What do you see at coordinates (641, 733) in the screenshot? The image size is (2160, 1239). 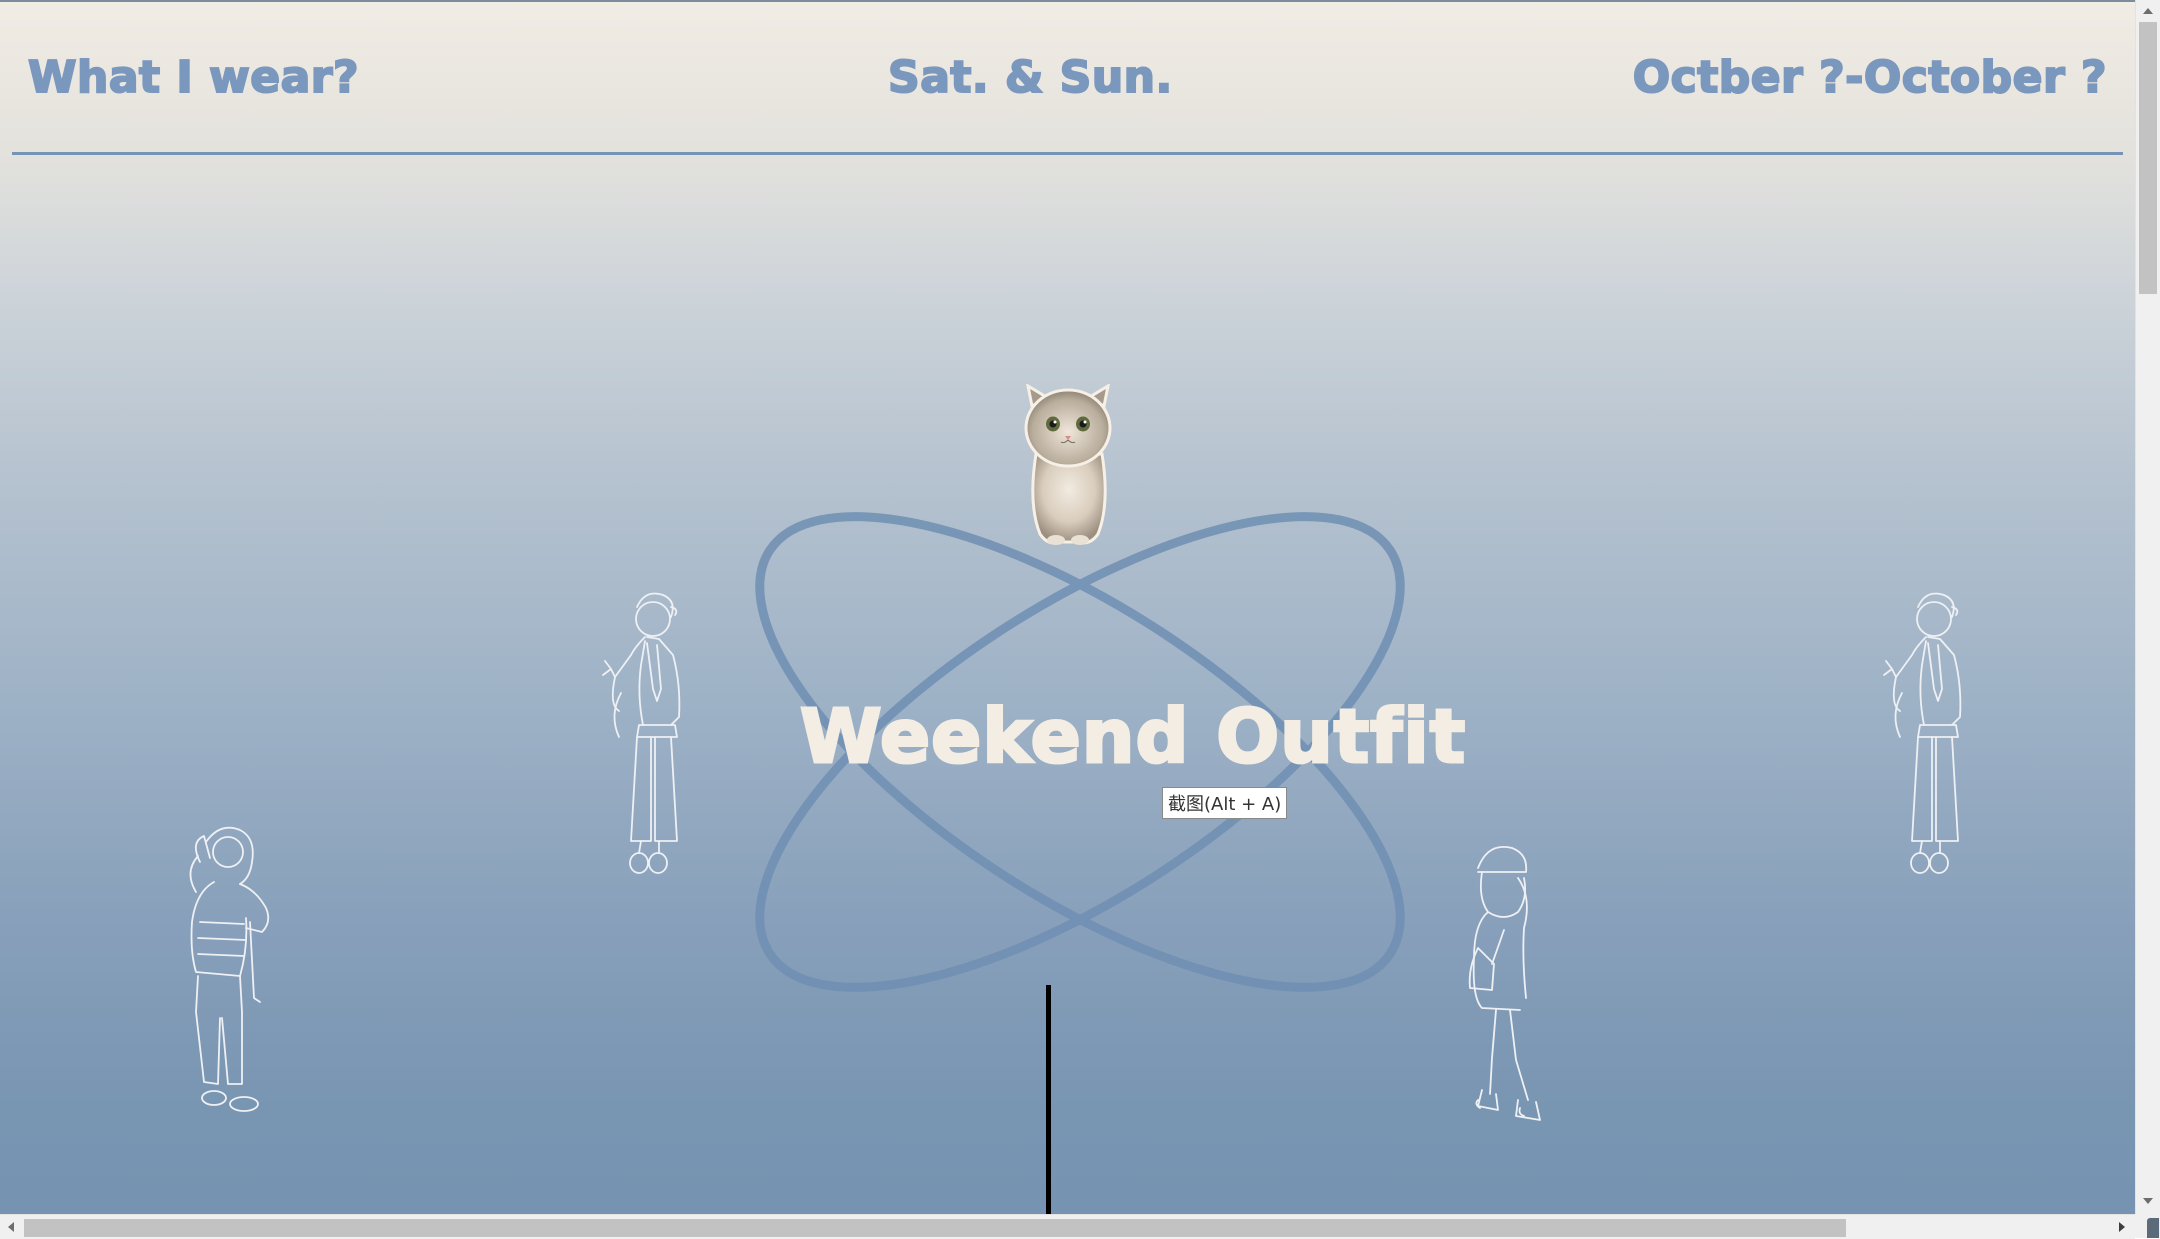 I see `girl-sketch-left-center` at bounding box center [641, 733].